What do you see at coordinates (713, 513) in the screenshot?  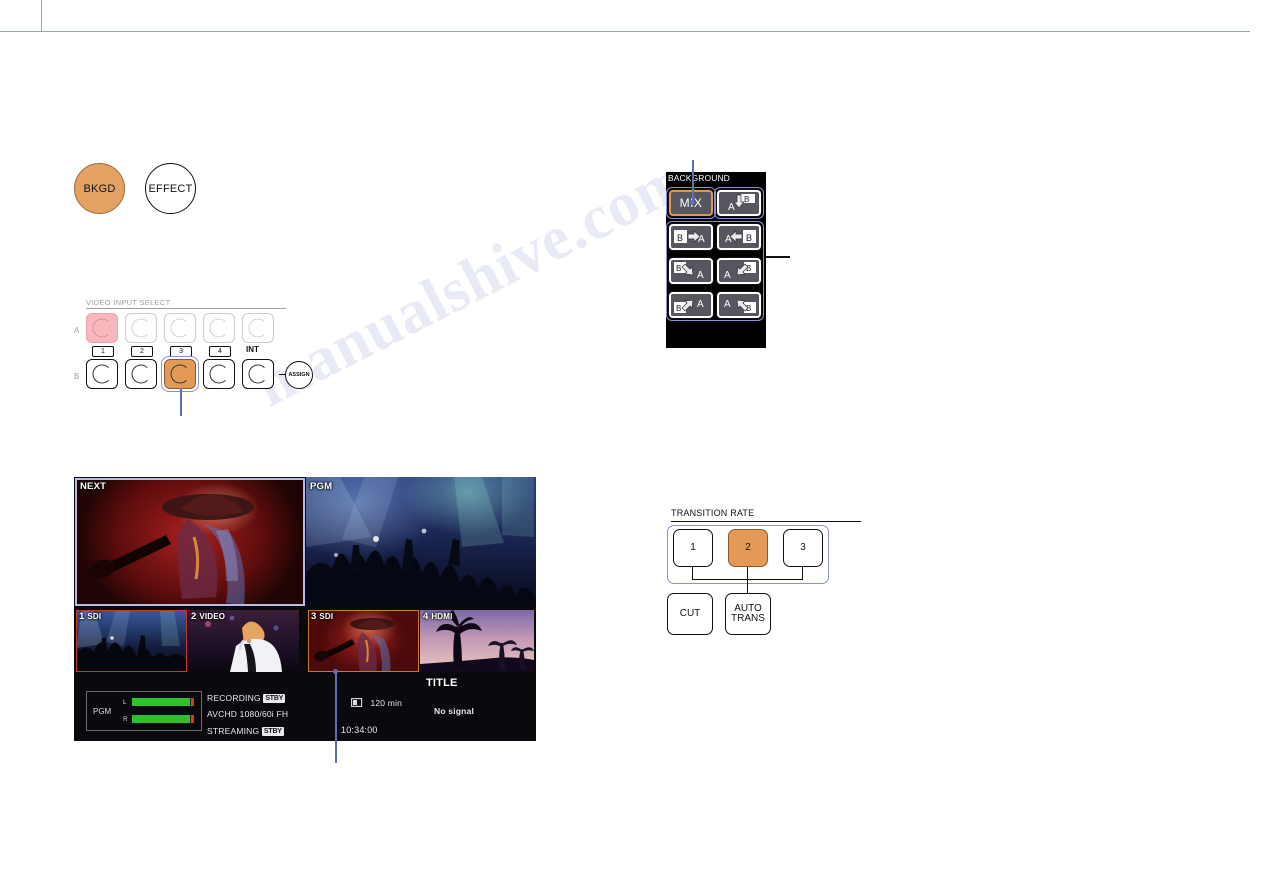 I see `transition-rate-caption: TRANSITION RATE` at bounding box center [713, 513].